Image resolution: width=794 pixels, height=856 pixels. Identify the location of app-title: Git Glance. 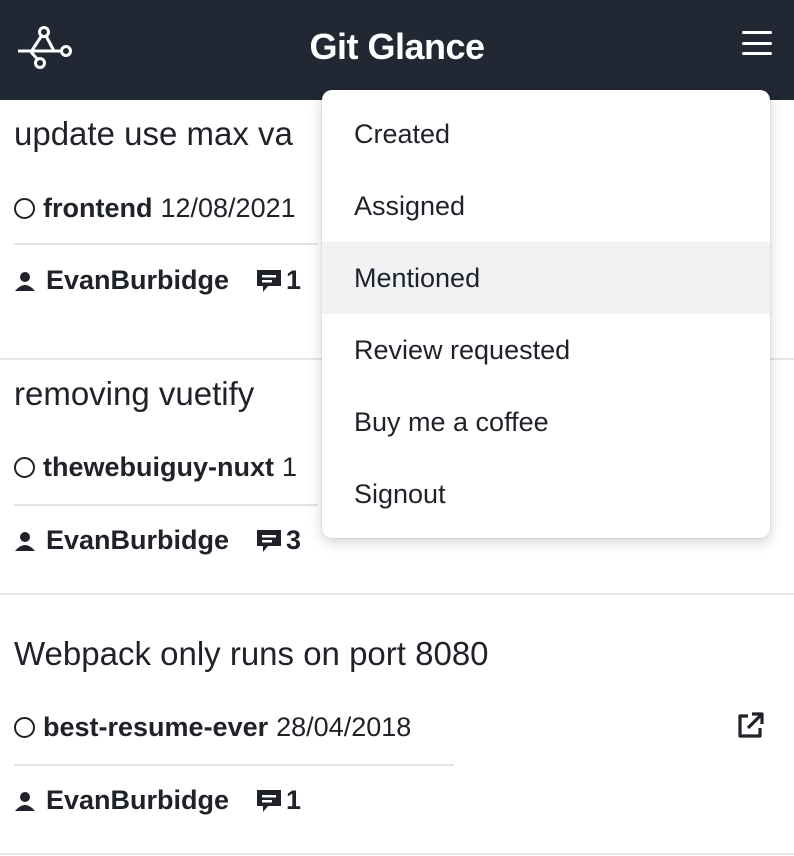
(397, 46).